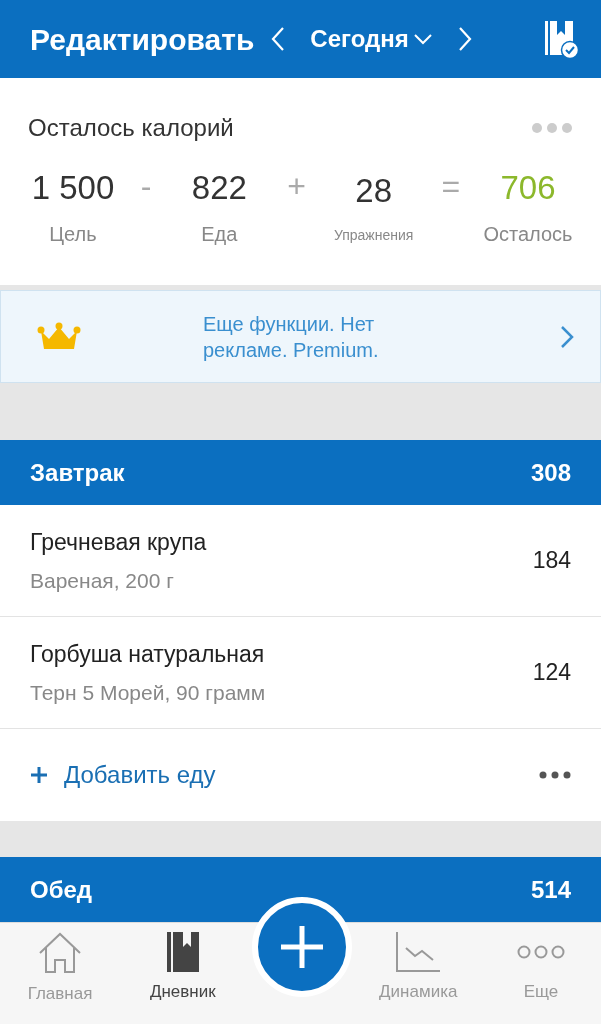  I want to click on meal-name: Завтрак, so click(77, 472).